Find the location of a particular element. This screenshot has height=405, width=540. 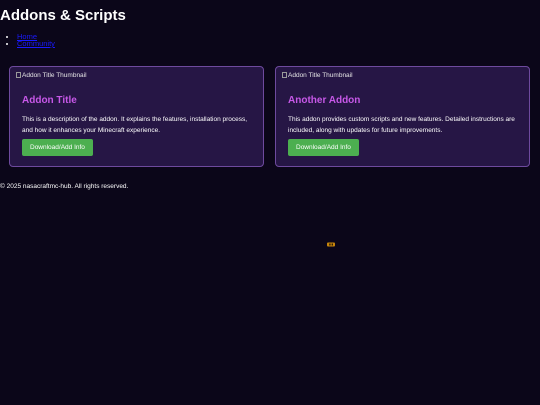

nav-item-community: Community is located at coordinates (36, 43).